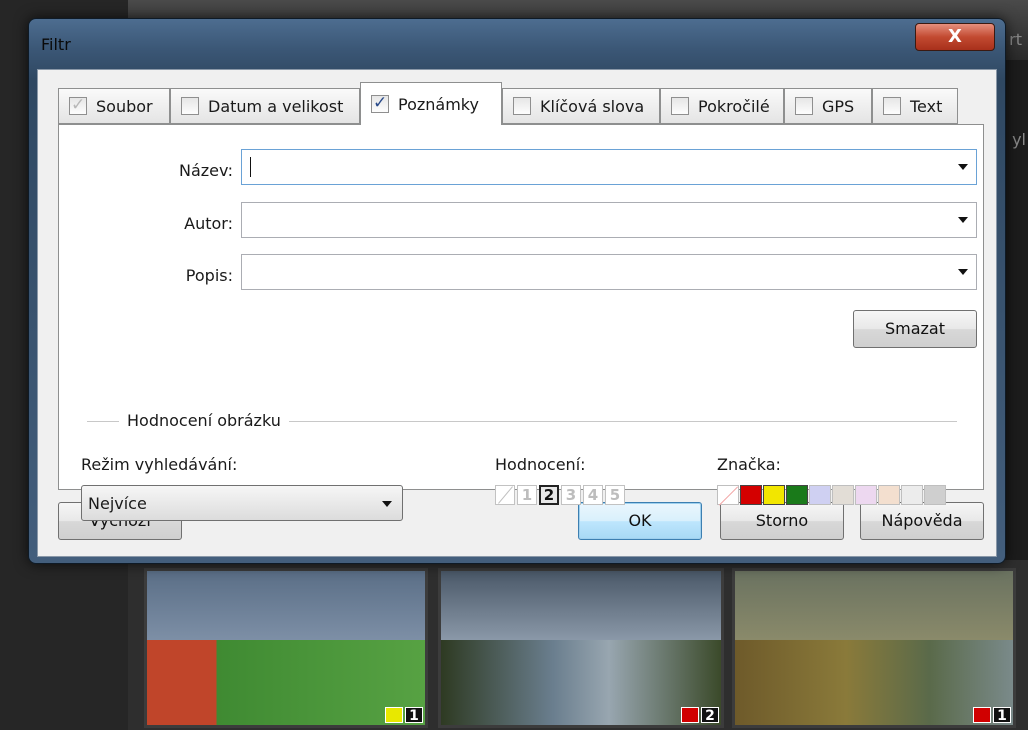  I want to click on thumbnail-3-rating: 1, so click(1002, 715).